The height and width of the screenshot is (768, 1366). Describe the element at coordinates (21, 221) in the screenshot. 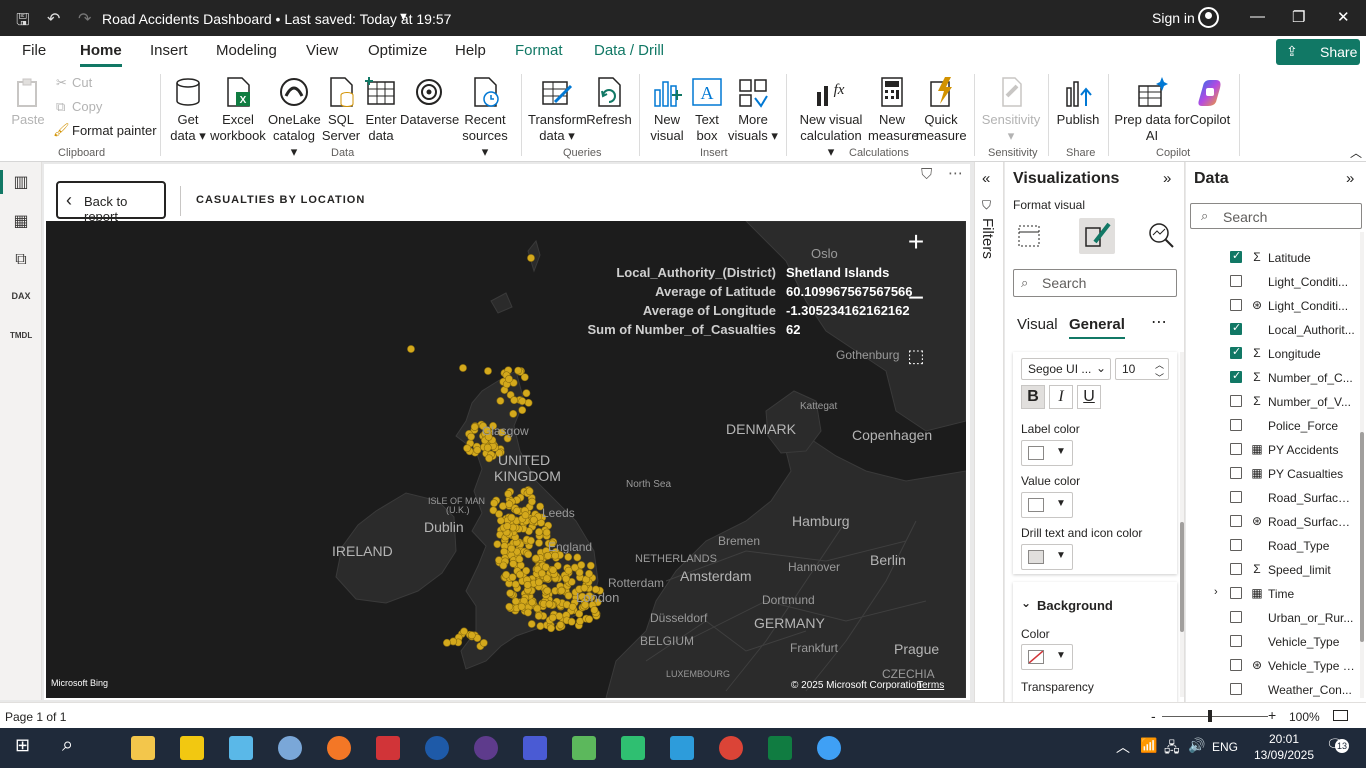

I see `table-view-icon: ▦` at that location.